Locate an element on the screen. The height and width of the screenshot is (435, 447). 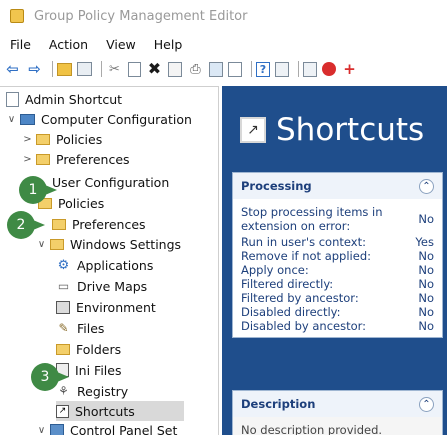
tree-item-shortcuts: ↗ Shortcuts is located at coordinates (120, 411).